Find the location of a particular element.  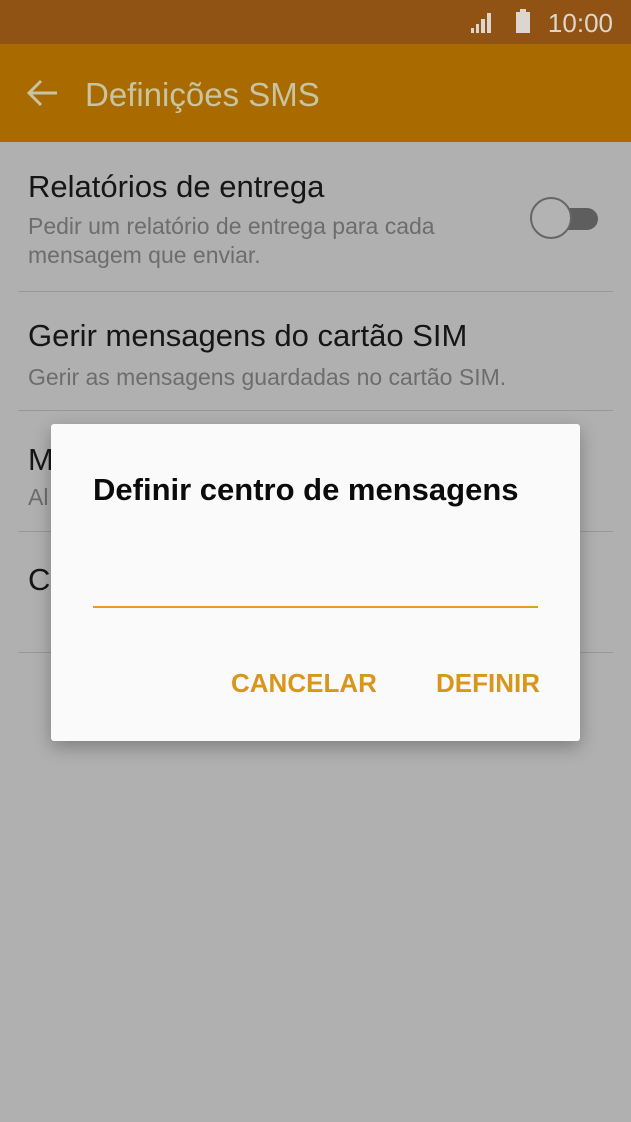

setting-title: M is located at coordinates (41, 459).